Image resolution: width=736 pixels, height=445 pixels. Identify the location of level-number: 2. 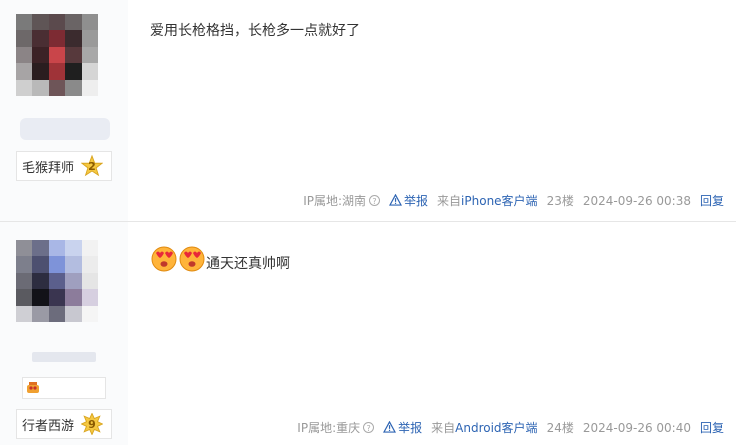
(92, 166).